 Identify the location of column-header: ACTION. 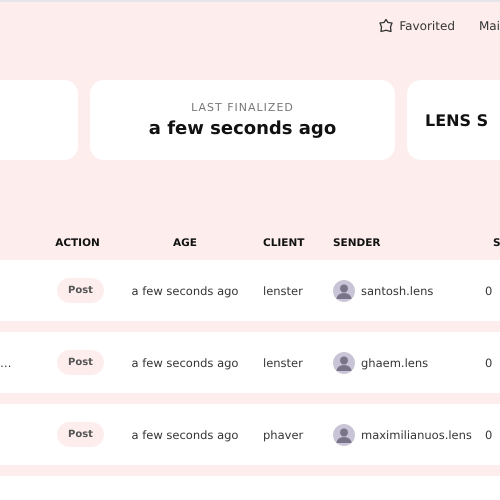
(77, 243).